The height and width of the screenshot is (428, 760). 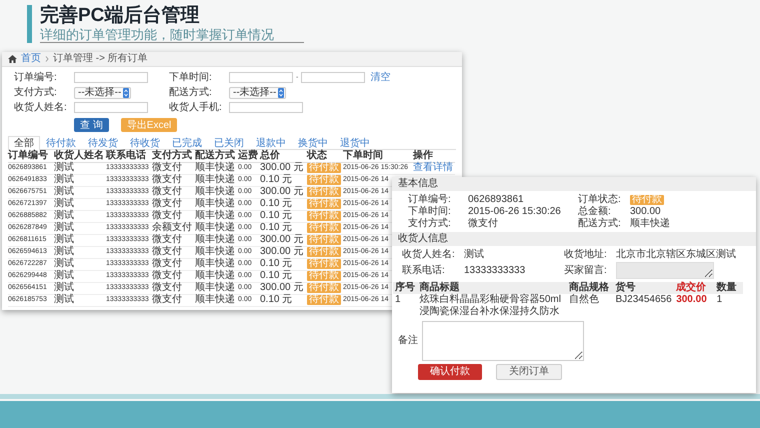 What do you see at coordinates (80, 156) in the screenshot?
I see `column-header: 收货人姓名` at bounding box center [80, 156].